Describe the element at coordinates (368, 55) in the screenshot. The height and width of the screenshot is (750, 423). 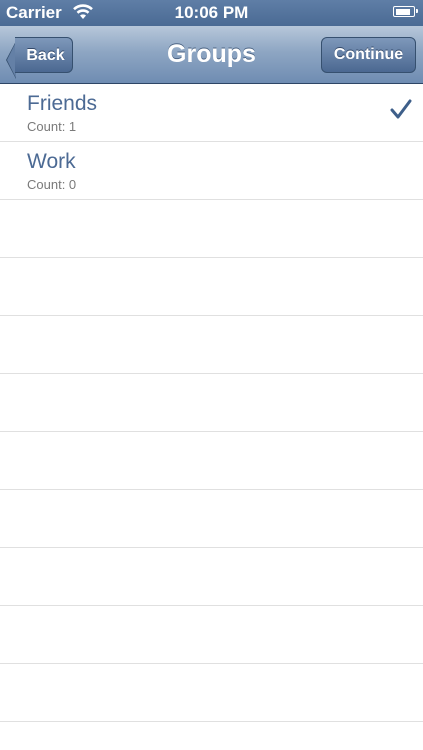
I see `continue-button: Continue` at that location.